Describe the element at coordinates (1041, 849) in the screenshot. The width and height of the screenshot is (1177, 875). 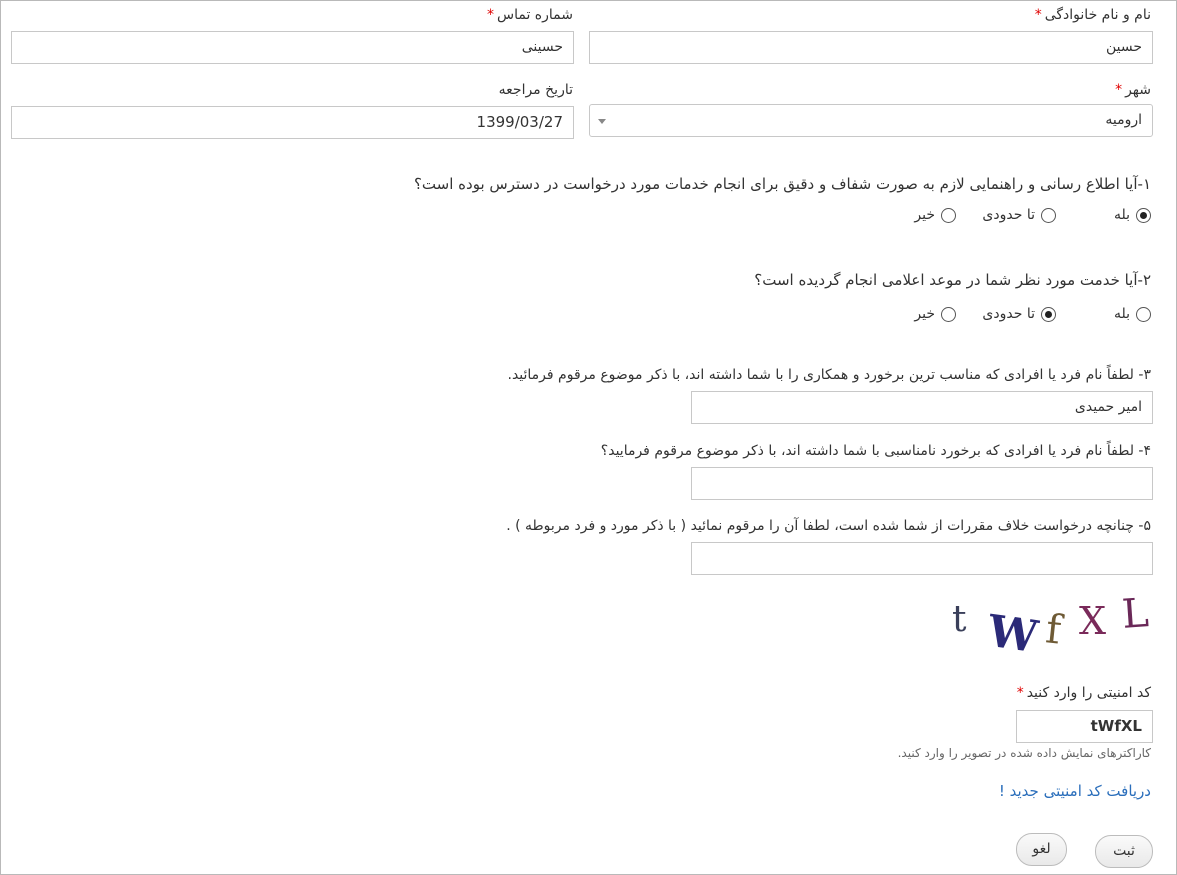
I see `cancel-button: لغو` at that location.